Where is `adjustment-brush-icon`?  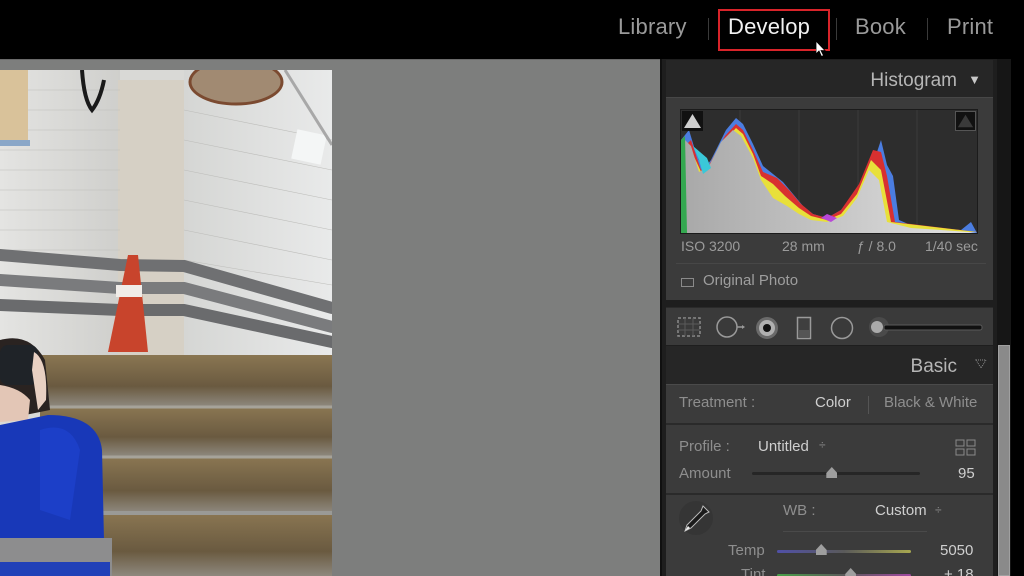 adjustment-brush-icon is located at coordinates (927, 327).